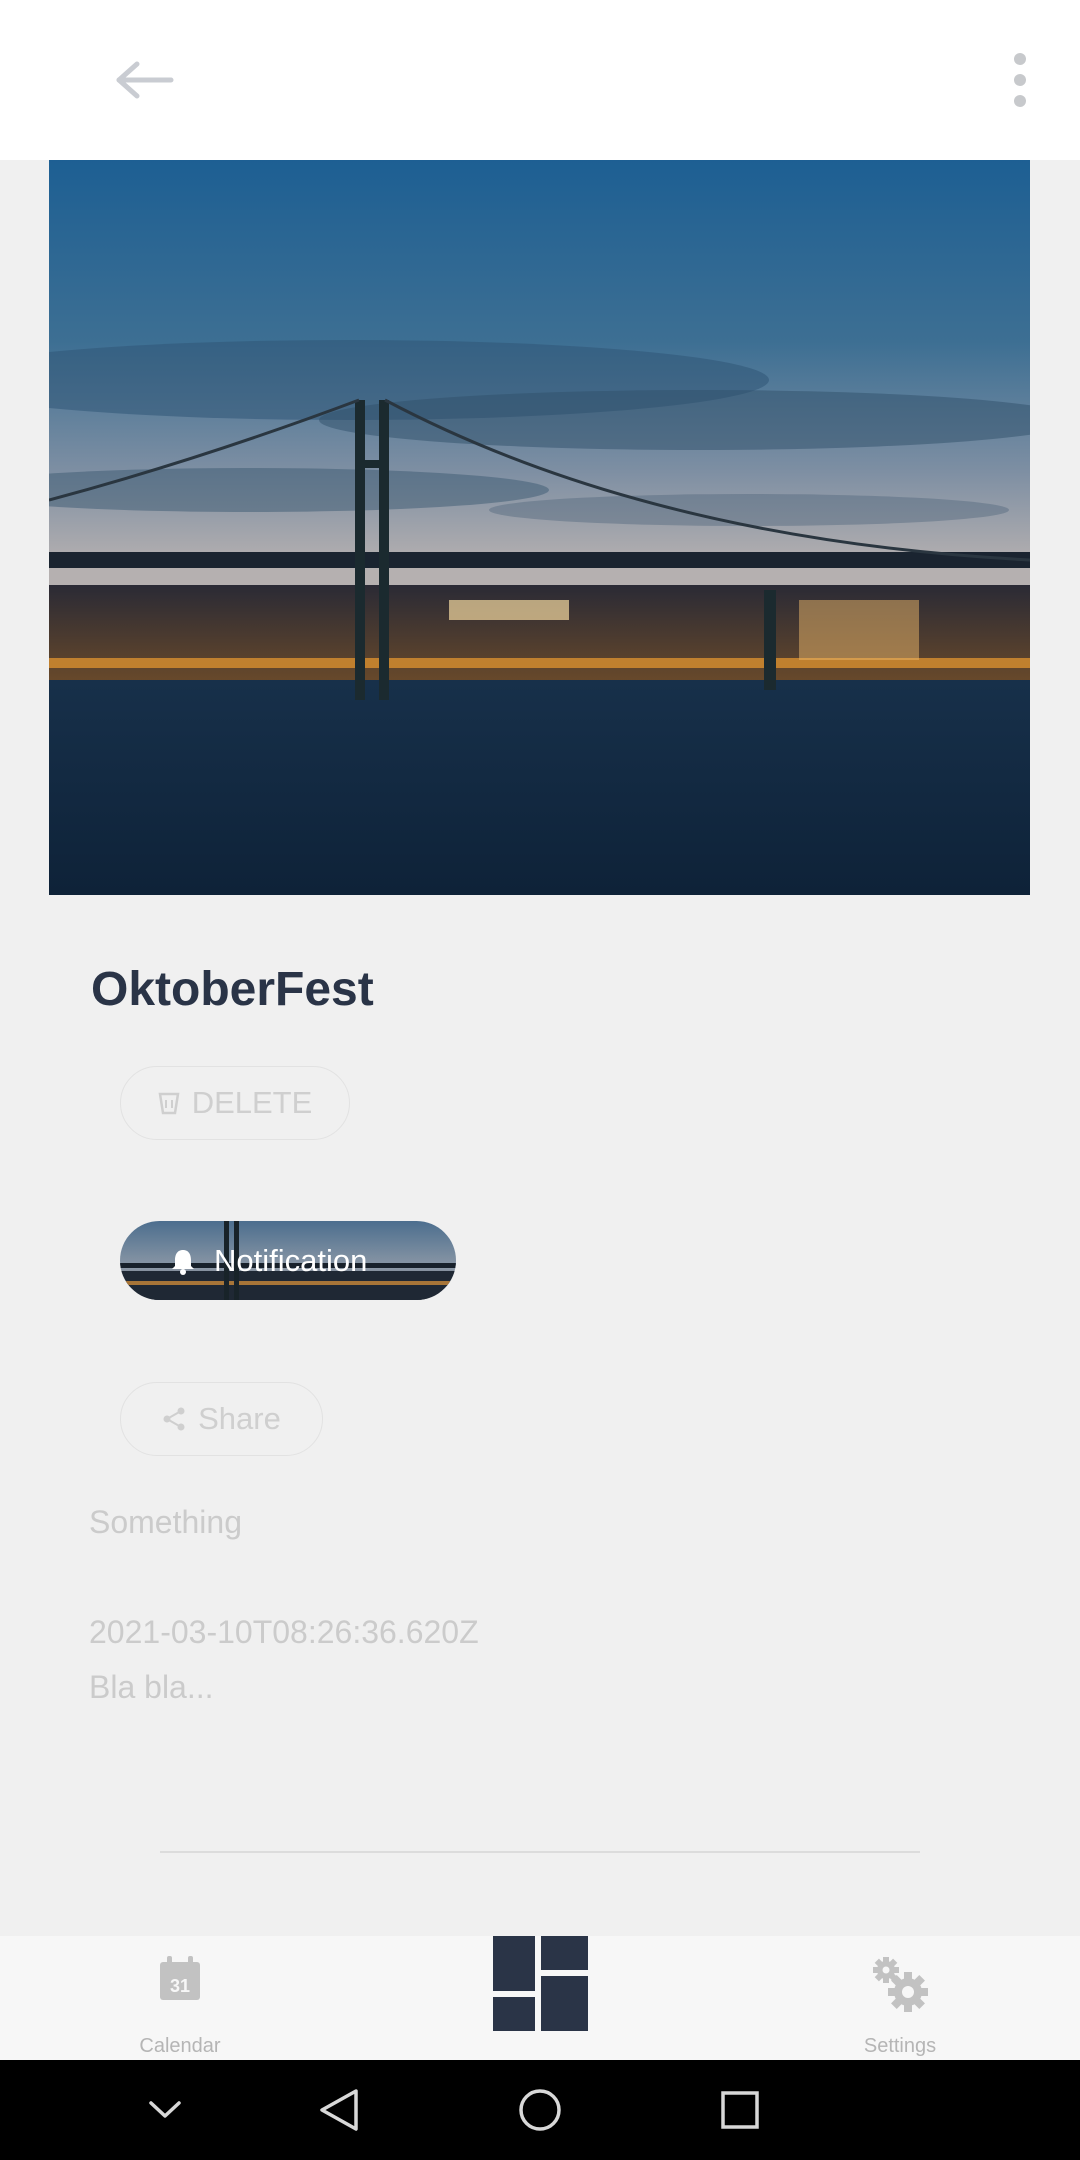 This screenshot has width=1080, height=2160. Describe the element at coordinates (252, 1102) in the screenshot. I see `delete-label: DELETE` at that location.